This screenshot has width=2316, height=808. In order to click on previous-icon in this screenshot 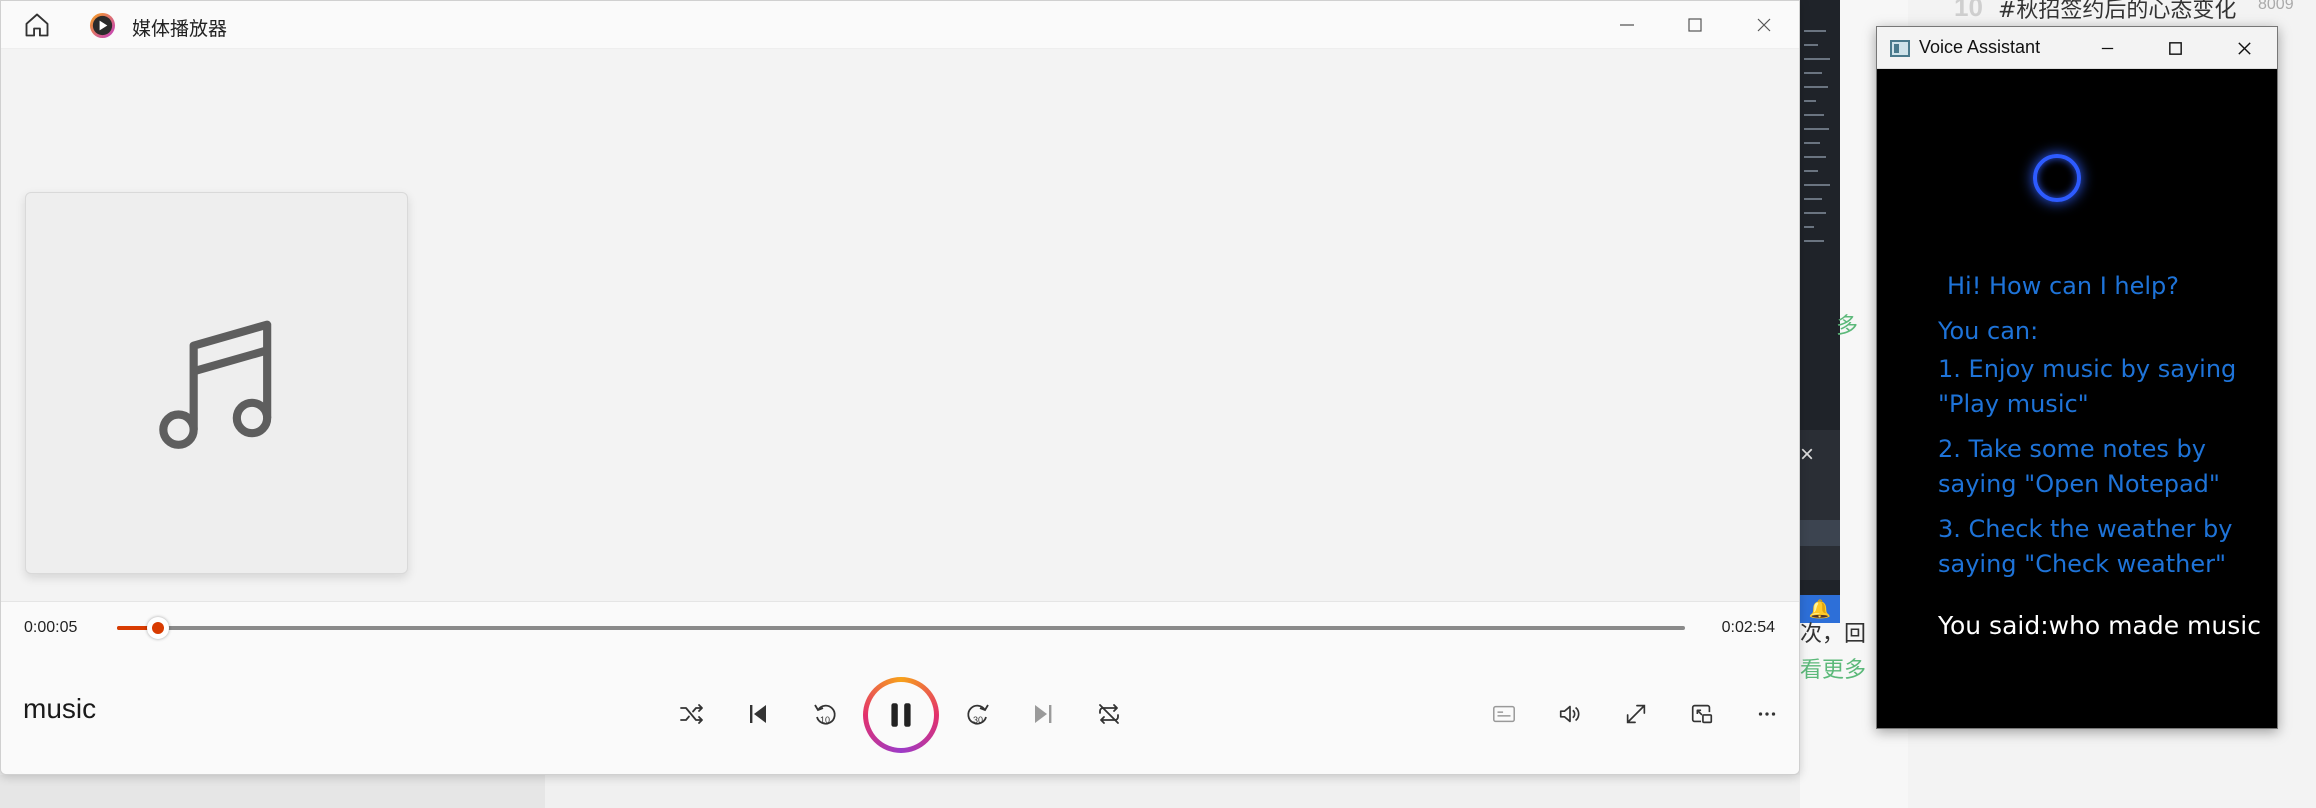, I will do `click(758, 714)`.